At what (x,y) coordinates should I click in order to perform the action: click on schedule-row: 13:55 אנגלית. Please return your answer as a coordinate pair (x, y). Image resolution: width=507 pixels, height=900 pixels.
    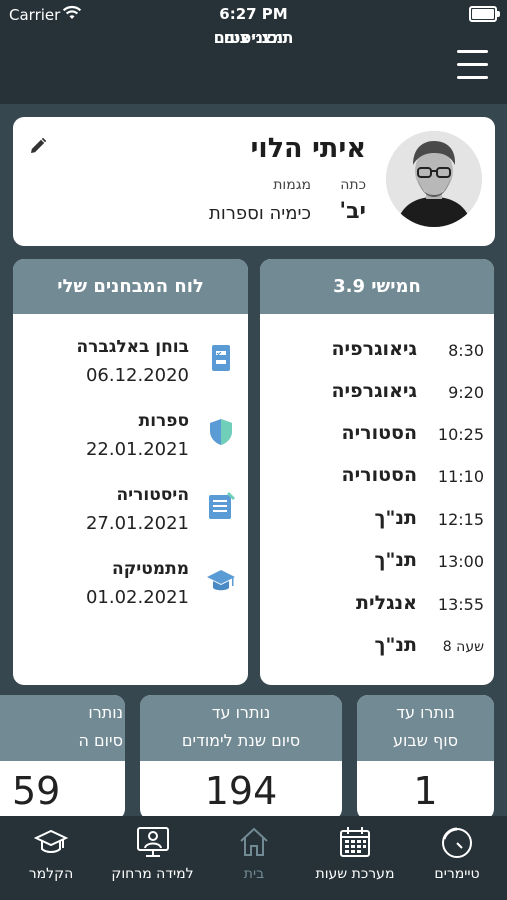
    Looking at the image, I should click on (377, 606).